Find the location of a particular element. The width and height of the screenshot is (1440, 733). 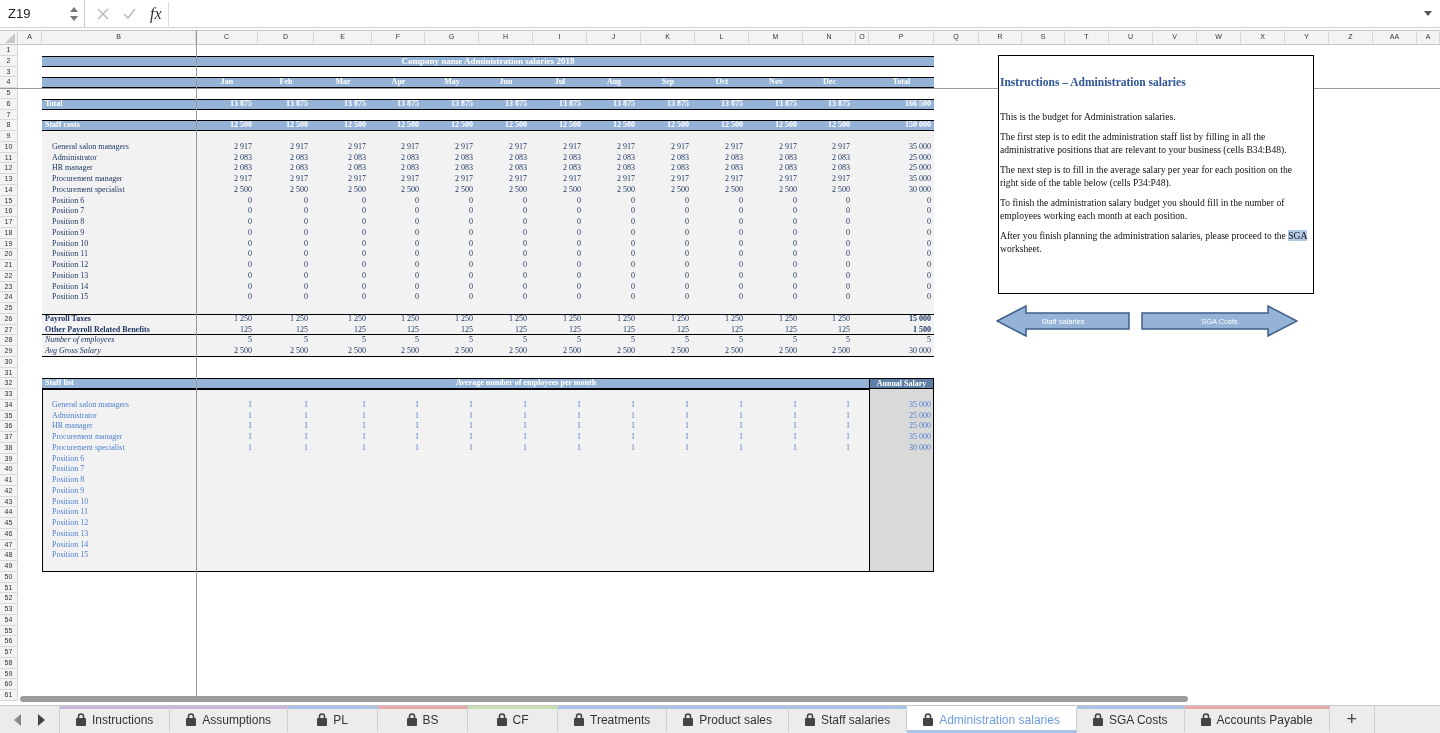

row-label: General salon managers is located at coordinates (119, 405).